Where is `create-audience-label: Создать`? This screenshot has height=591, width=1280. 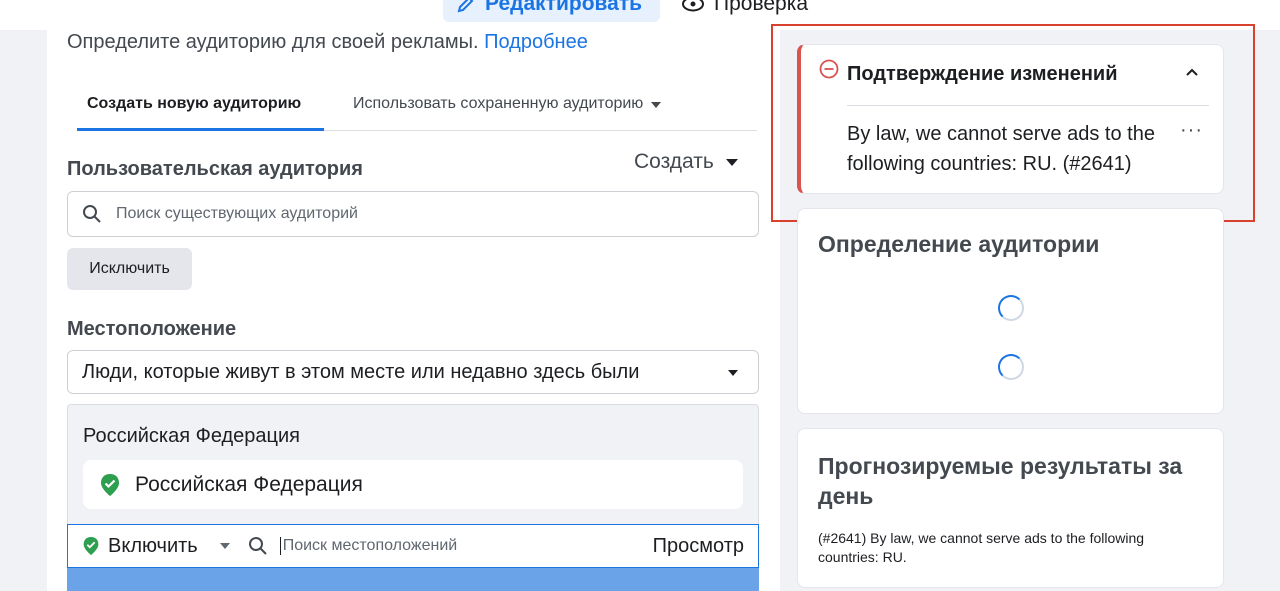
create-audience-label: Создать is located at coordinates (674, 161).